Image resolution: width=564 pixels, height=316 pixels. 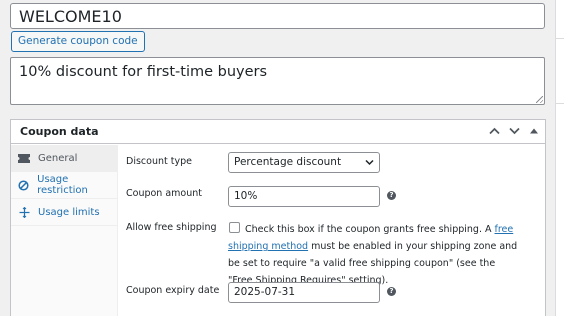 What do you see at coordinates (58, 158) in the screenshot?
I see `tab-label: General` at bounding box center [58, 158].